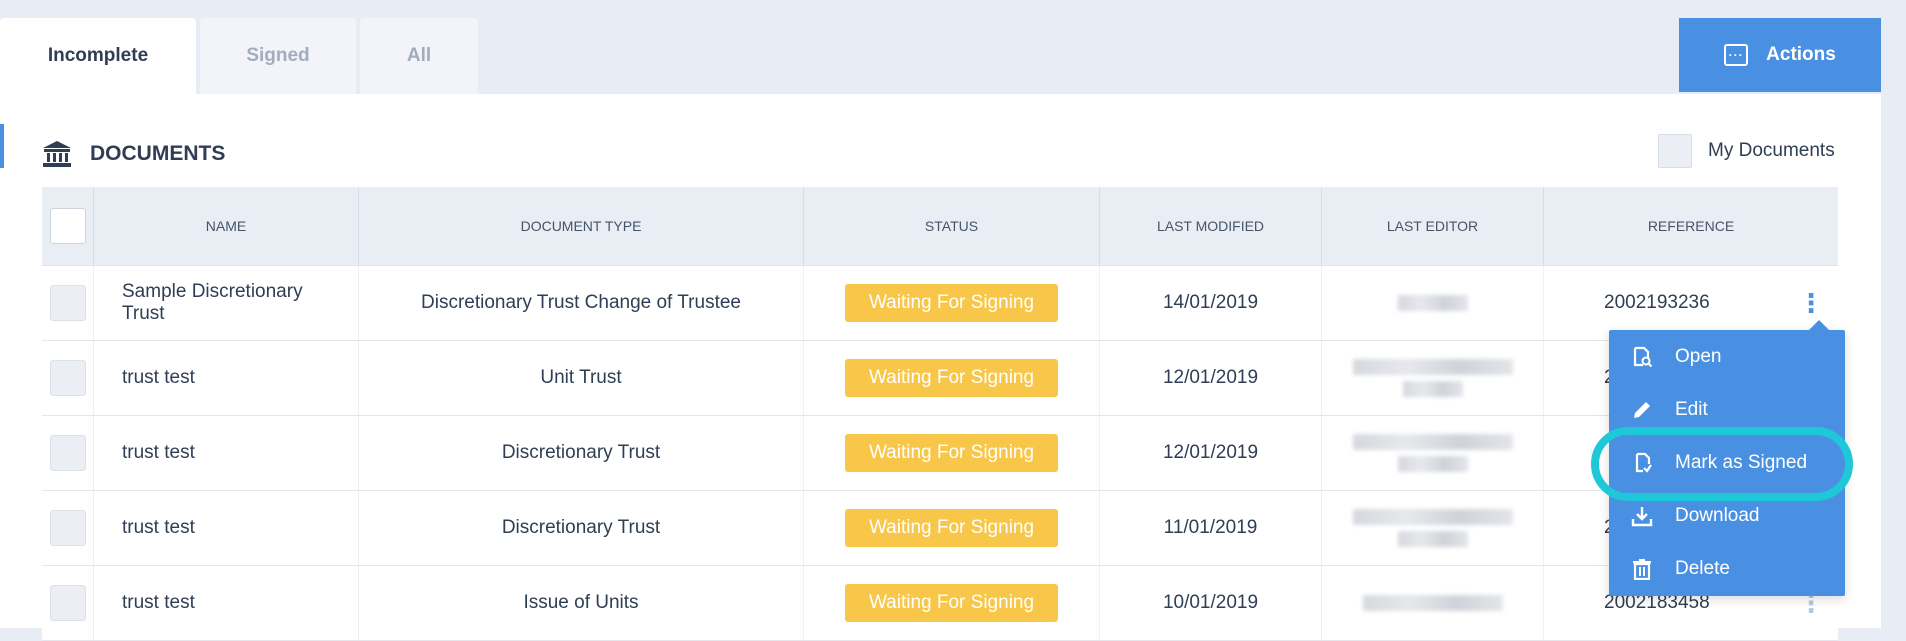 This screenshot has width=1906, height=641. I want to click on reference-number: 2002193236, so click(1657, 302).